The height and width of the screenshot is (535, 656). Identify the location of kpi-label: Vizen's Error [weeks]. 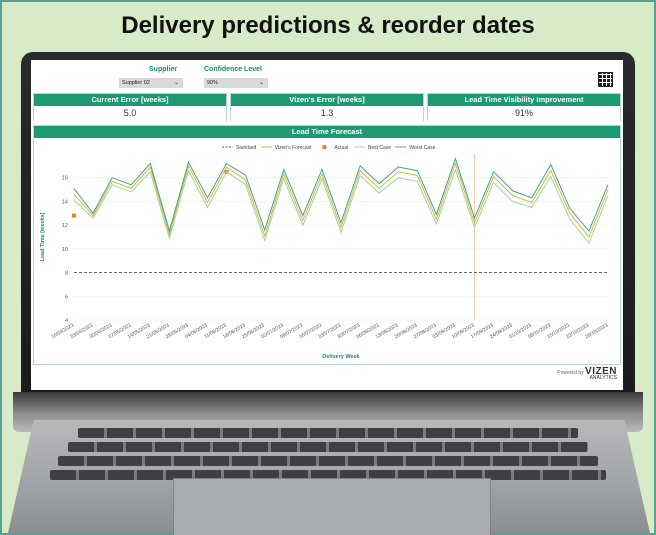
(327, 100).